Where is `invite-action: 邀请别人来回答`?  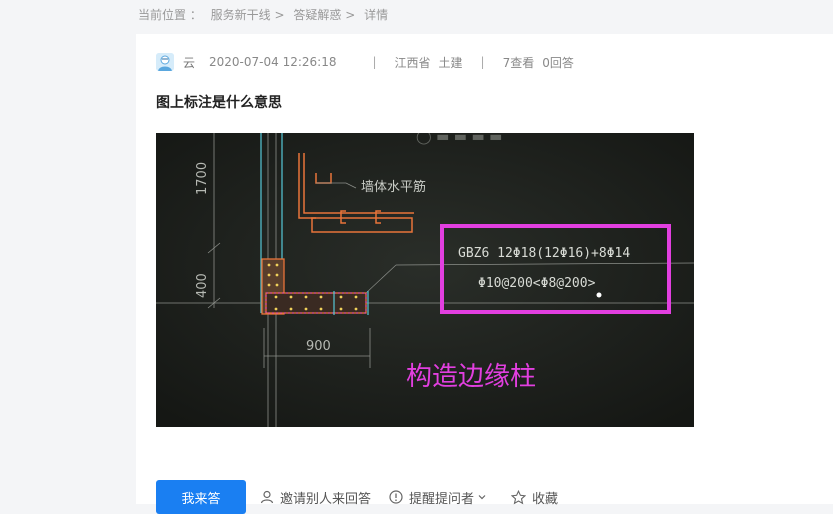 invite-action: 邀请别人来回答 is located at coordinates (315, 497).